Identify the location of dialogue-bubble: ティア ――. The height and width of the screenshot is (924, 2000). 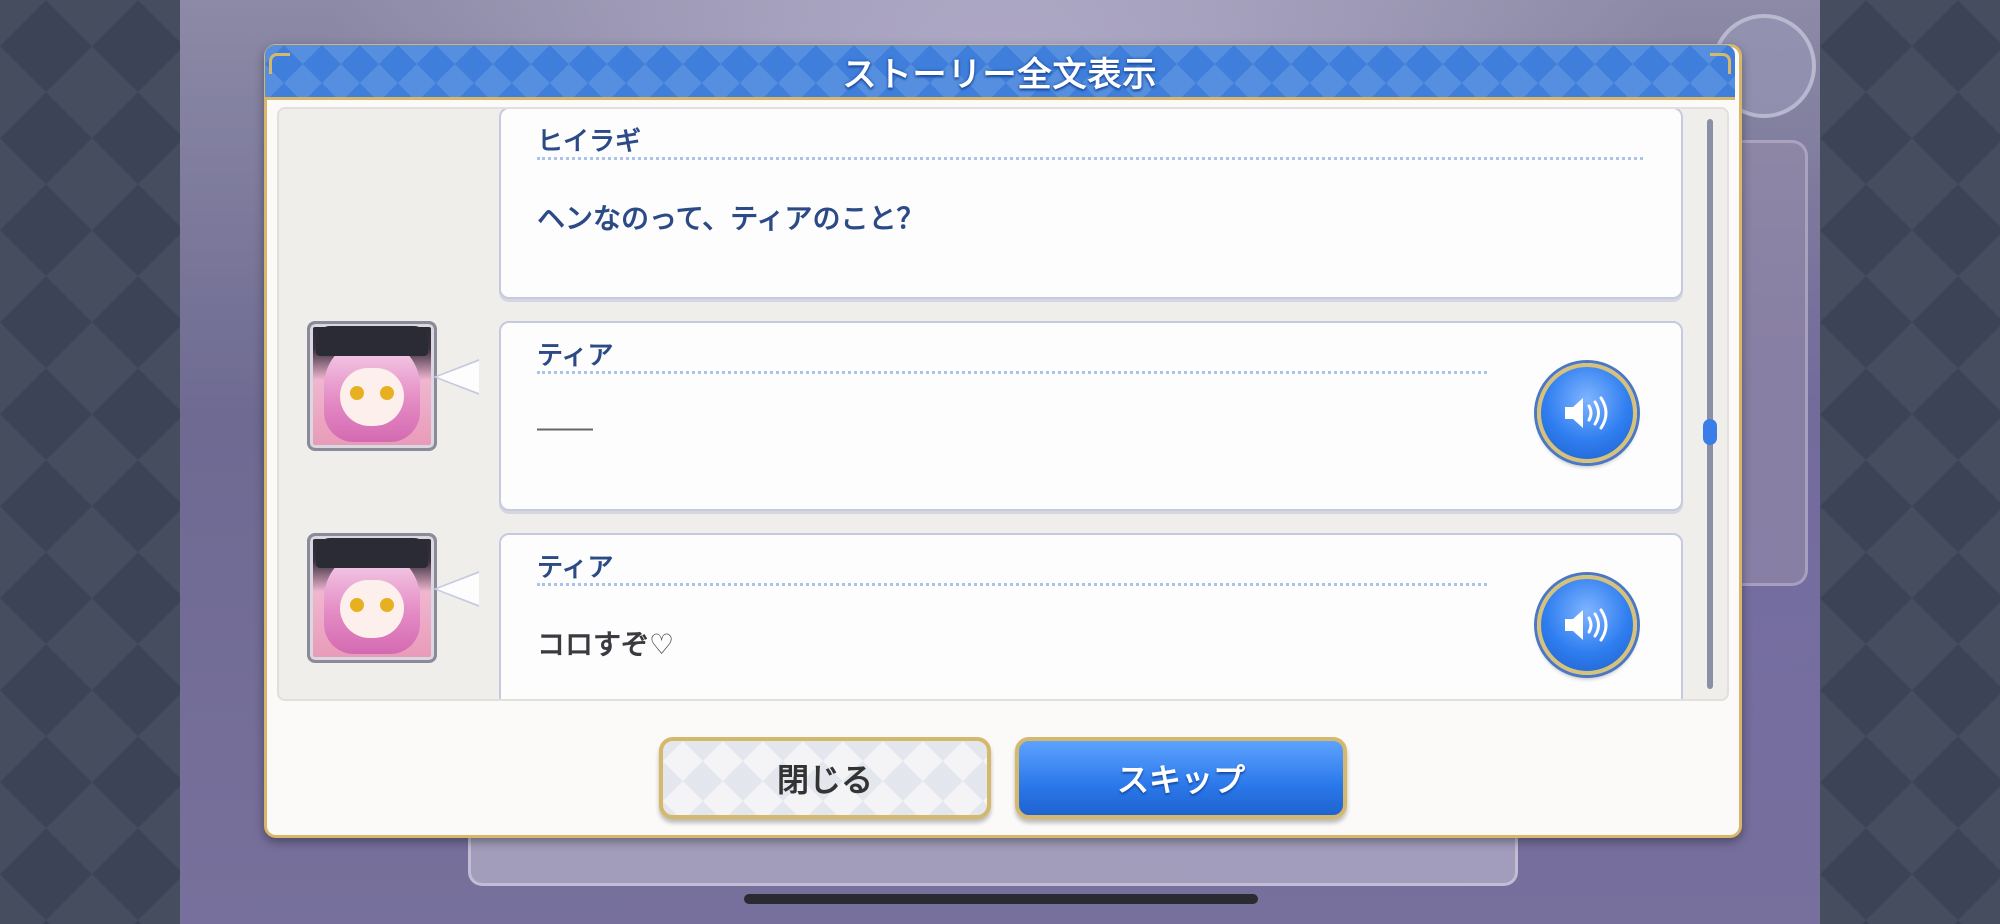
(1091, 416).